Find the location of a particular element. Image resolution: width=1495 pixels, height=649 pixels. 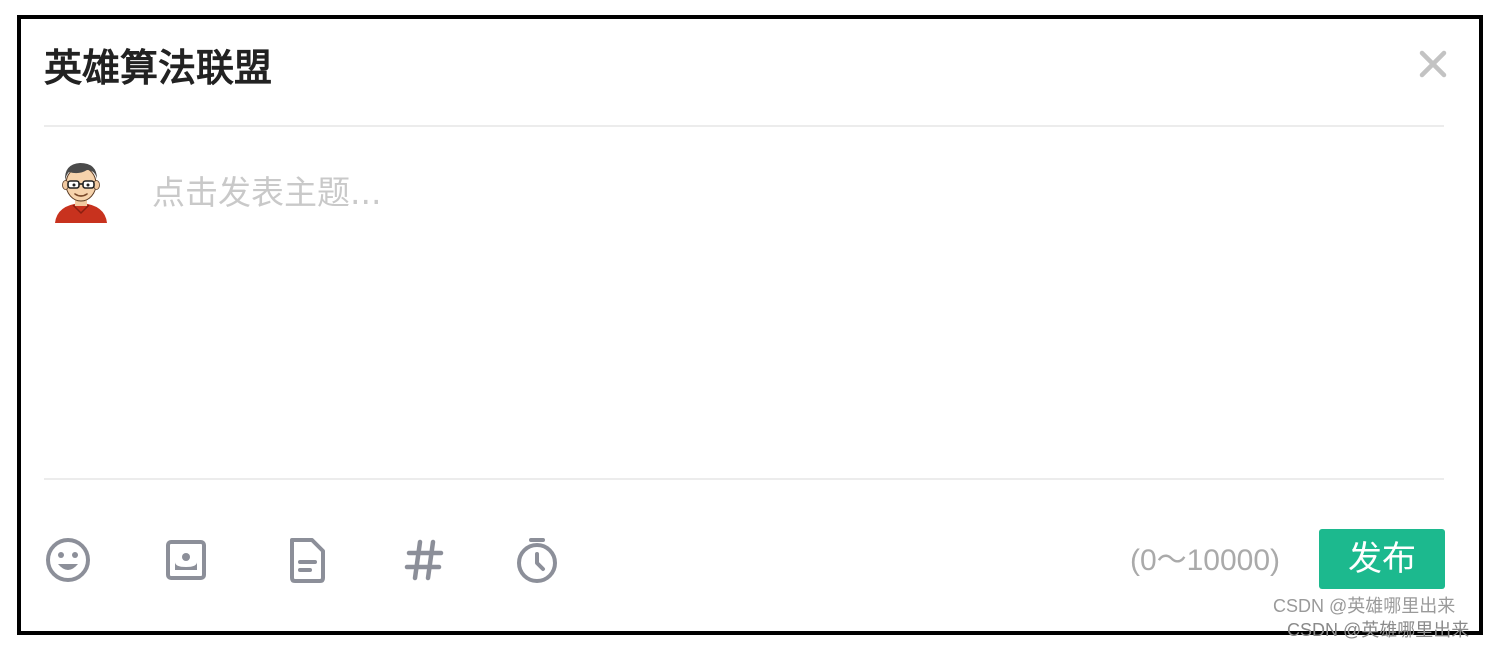

close-button is located at coordinates (1433, 64).